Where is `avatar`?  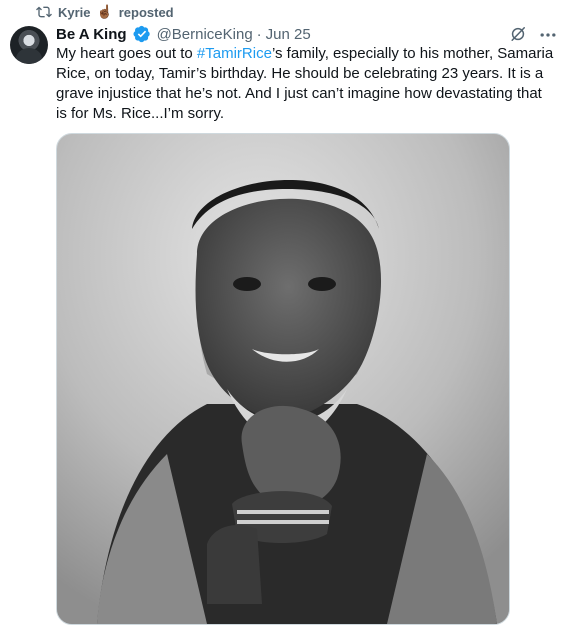 avatar is located at coordinates (29, 45).